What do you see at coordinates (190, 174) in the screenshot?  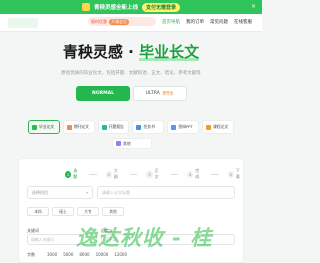 I see `step-number: 4` at bounding box center [190, 174].